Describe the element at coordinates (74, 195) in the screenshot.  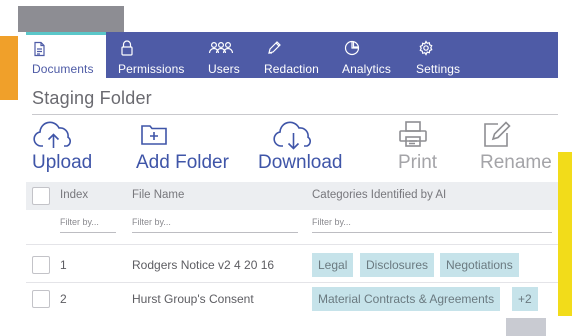
I see `column-header-index: Index` at that location.